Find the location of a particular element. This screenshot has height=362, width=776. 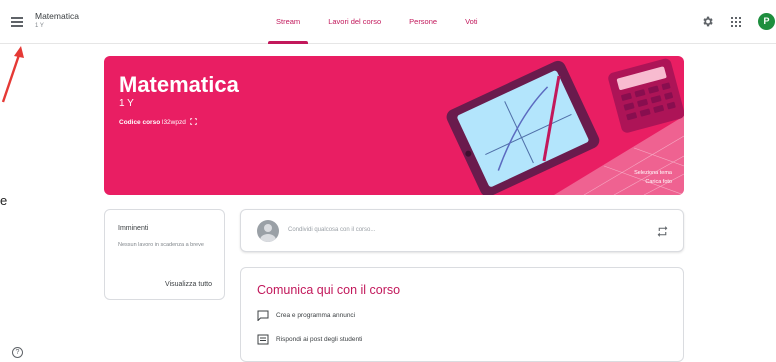

reply-icon is located at coordinates (263, 339).